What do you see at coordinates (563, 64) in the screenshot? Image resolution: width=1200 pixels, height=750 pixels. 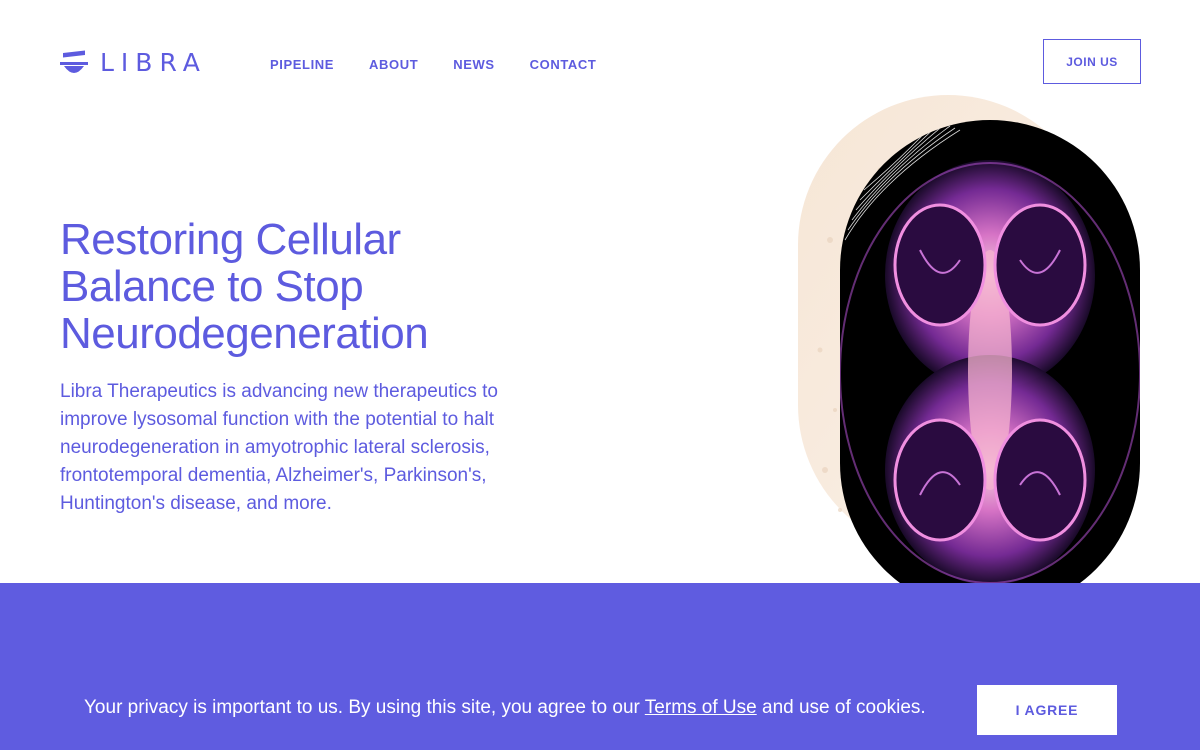 I see `nav-item-contact: CONTACT` at bounding box center [563, 64].